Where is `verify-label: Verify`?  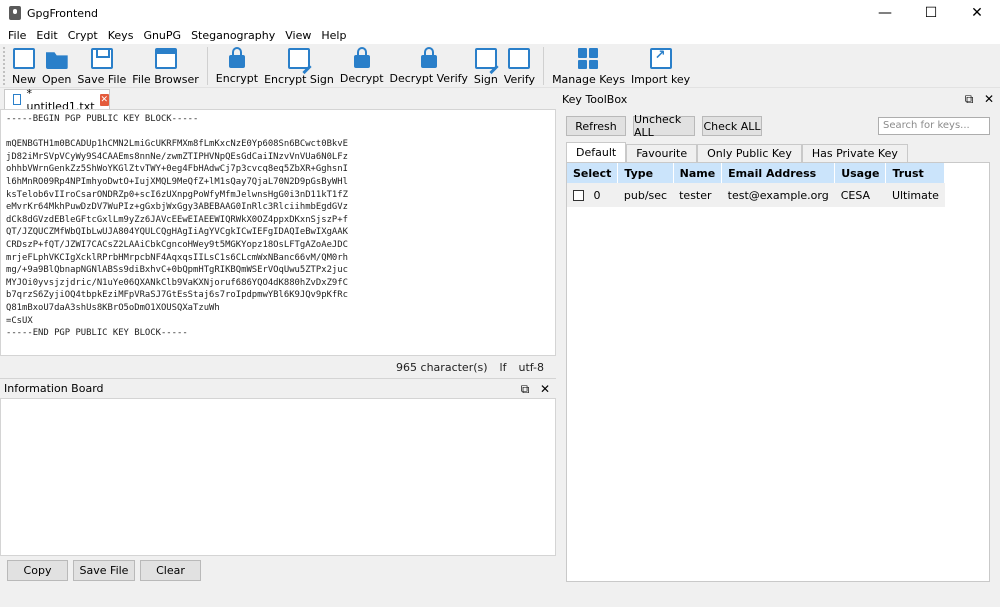 verify-label: Verify is located at coordinates (519, 79).